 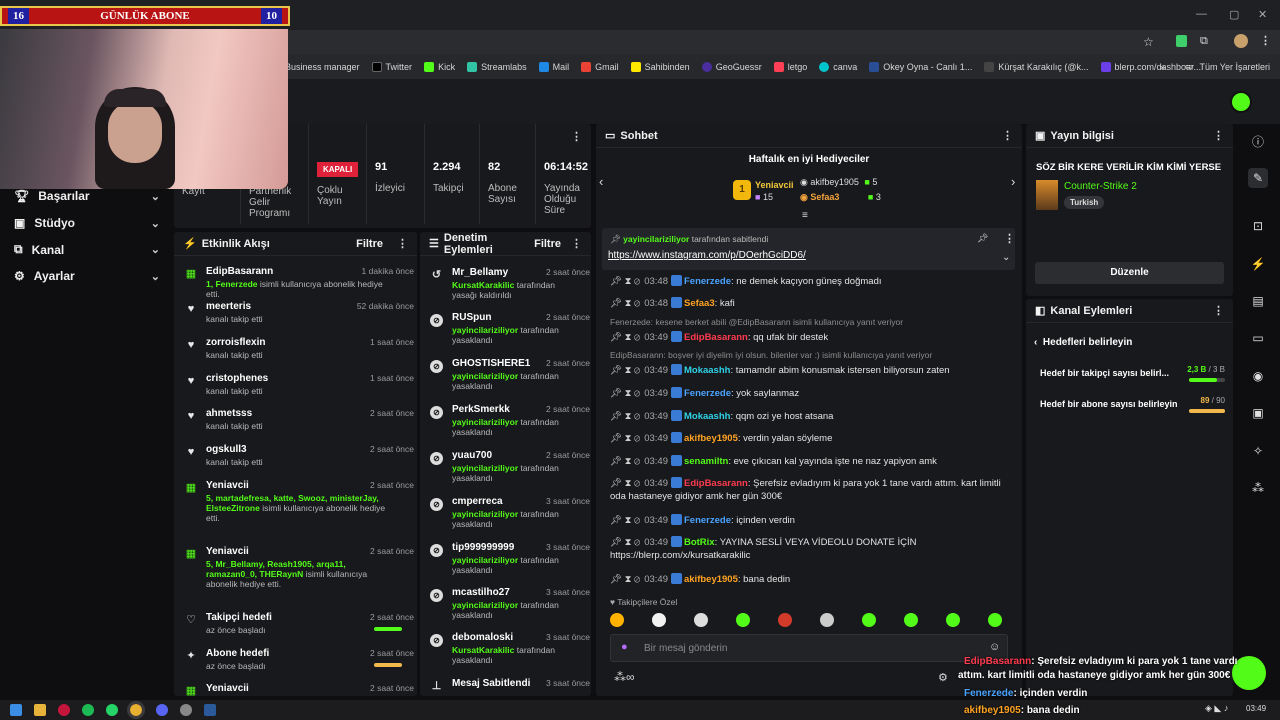 What do you see at coordinates (807, 579) in the screenshot?
I see `chat-message: 📌︎ ⧗ ⊘ 03:49 akifbey1905: bana dedin` at bounding box center [807, 579].